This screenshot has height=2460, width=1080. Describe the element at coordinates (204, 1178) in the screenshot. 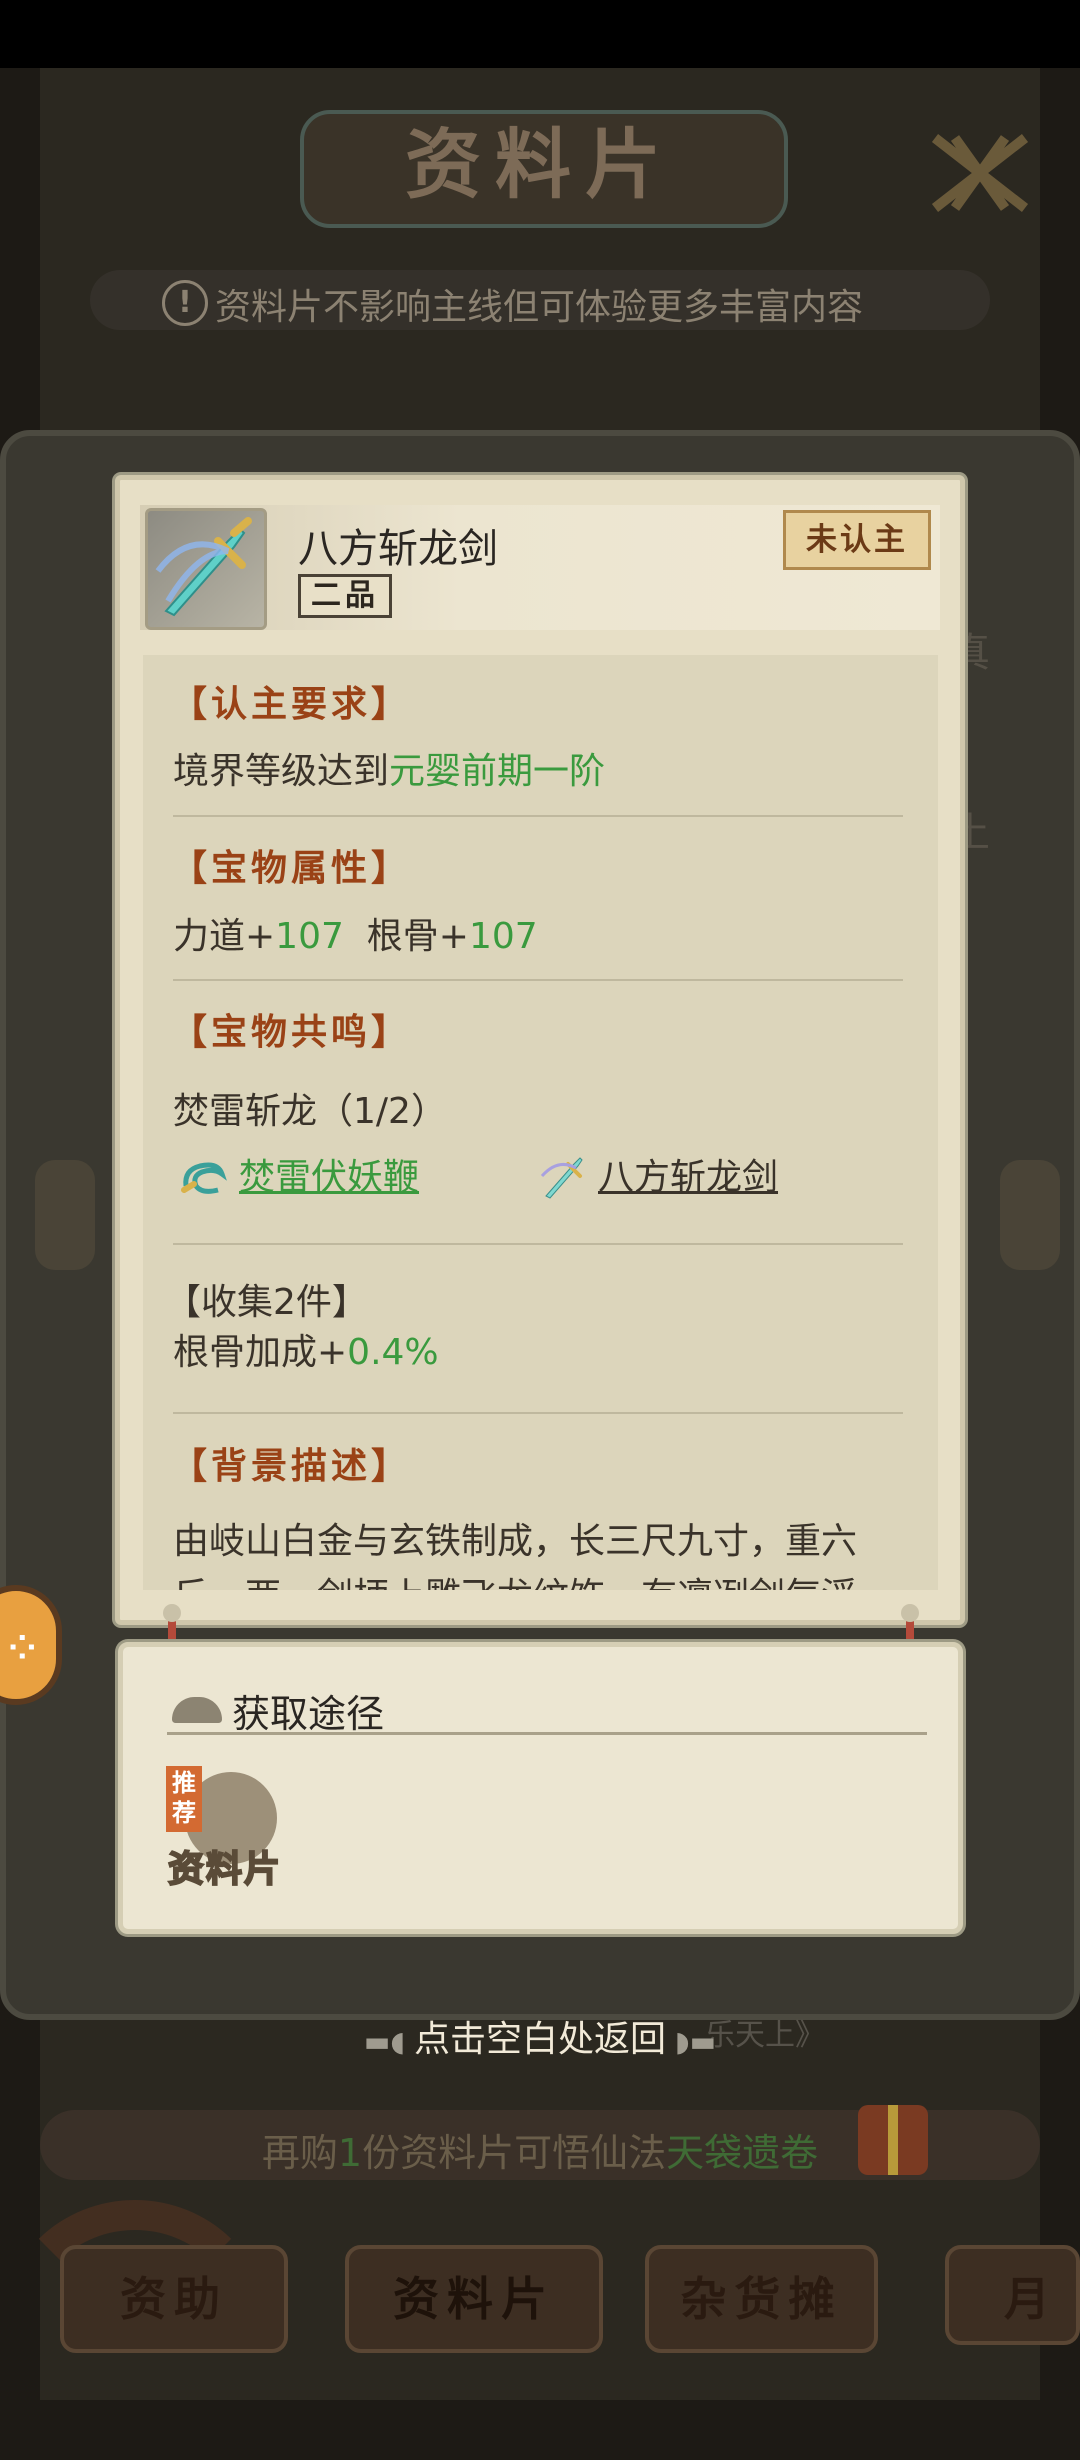

I see `whip-icon` at that location.